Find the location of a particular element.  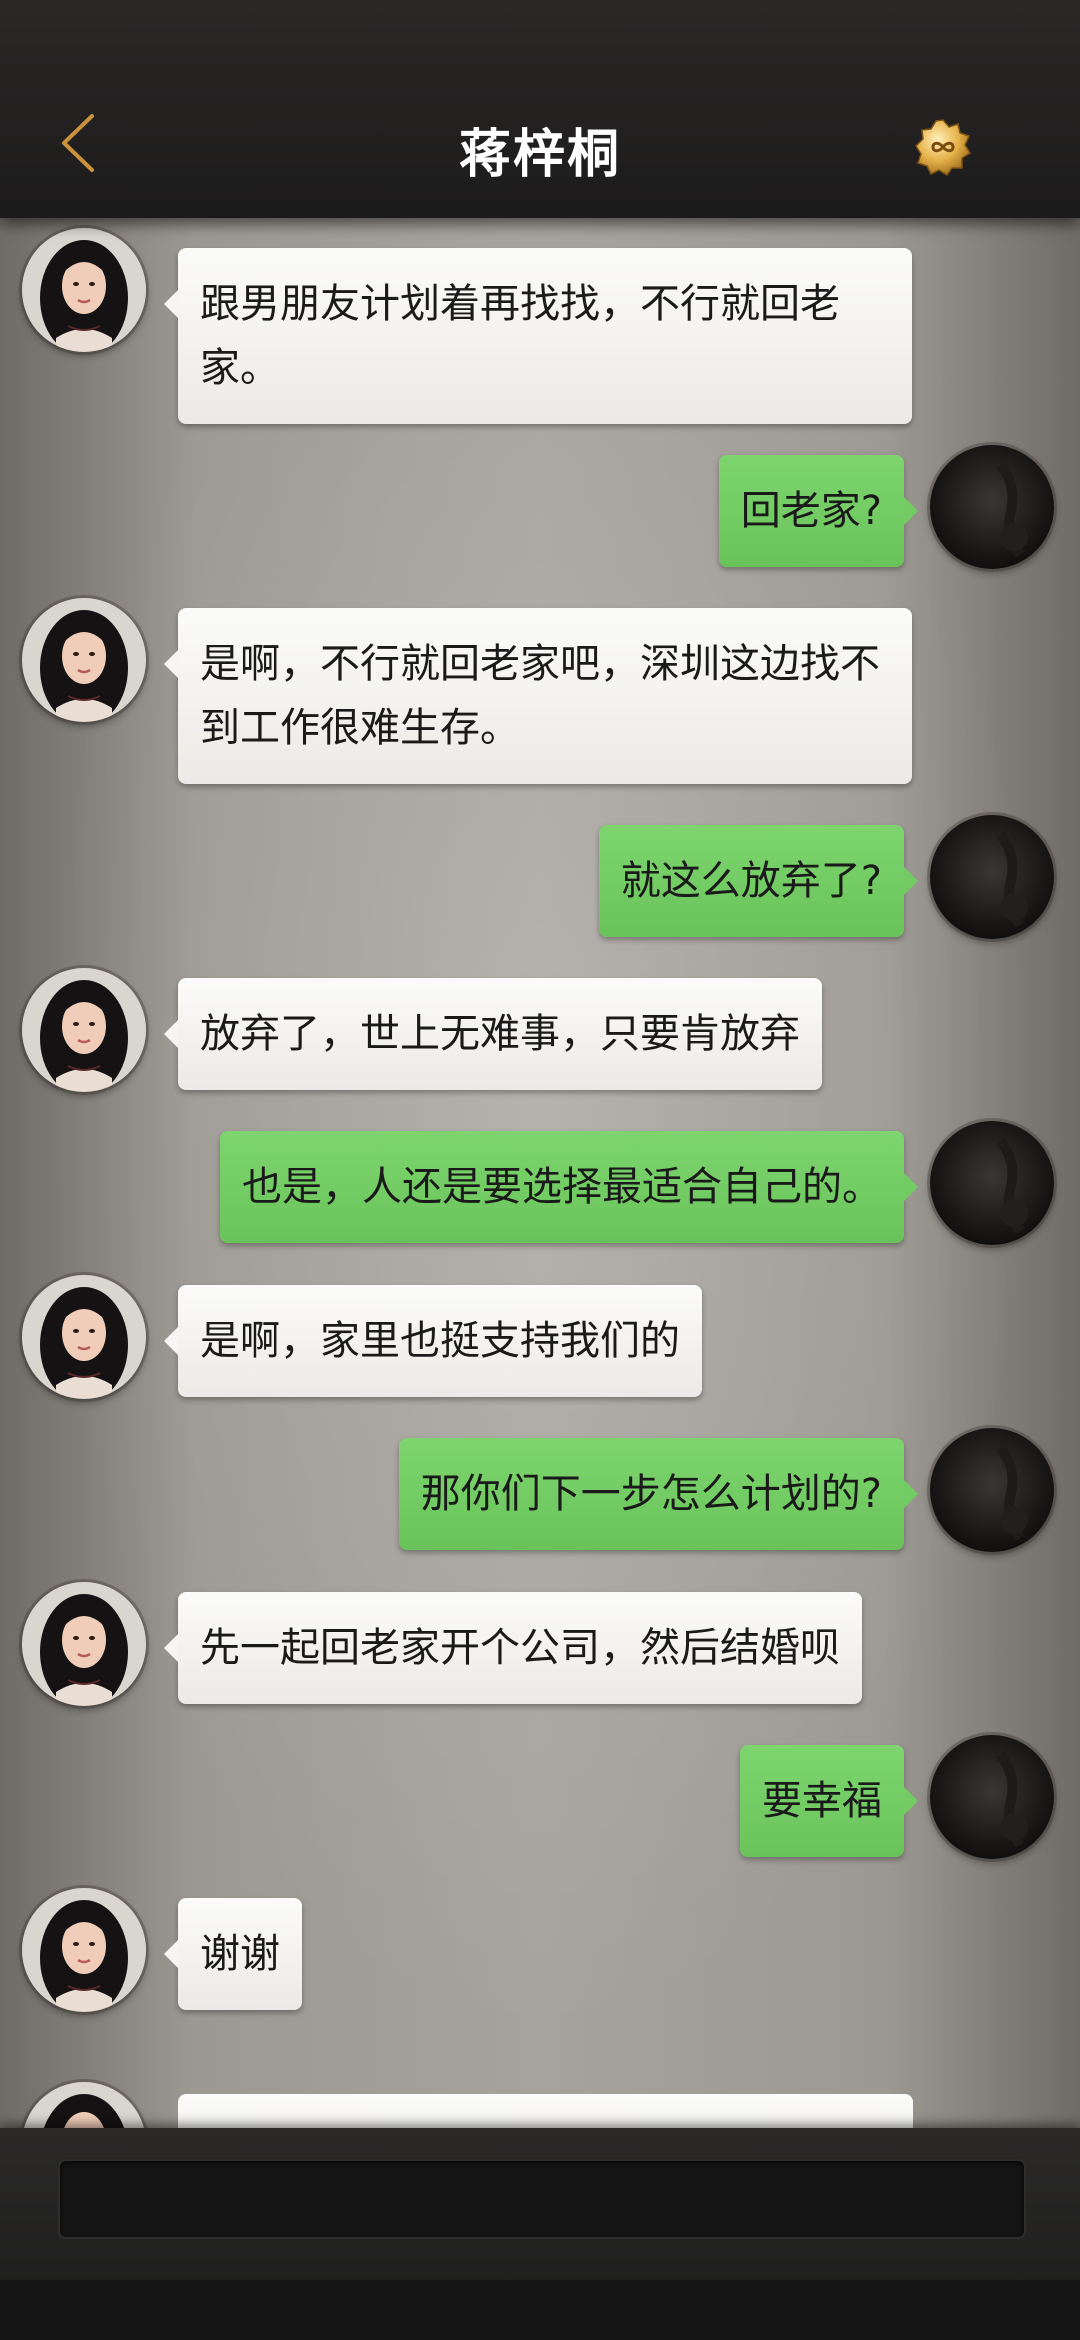

outgoing-message-bubble: 要幸福 is located at coordinates (829, 1801).